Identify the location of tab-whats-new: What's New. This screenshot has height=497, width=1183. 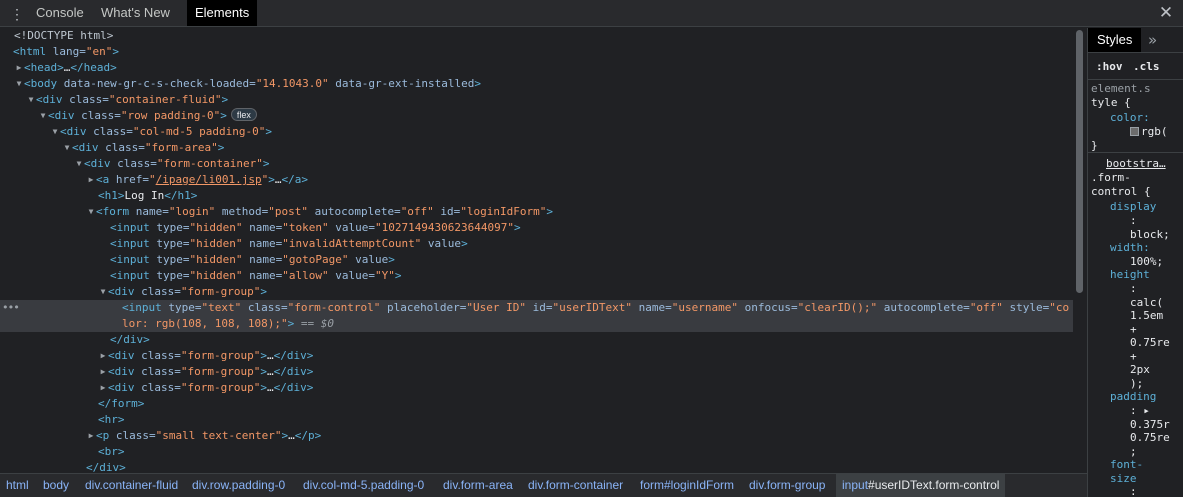
(135, 13).